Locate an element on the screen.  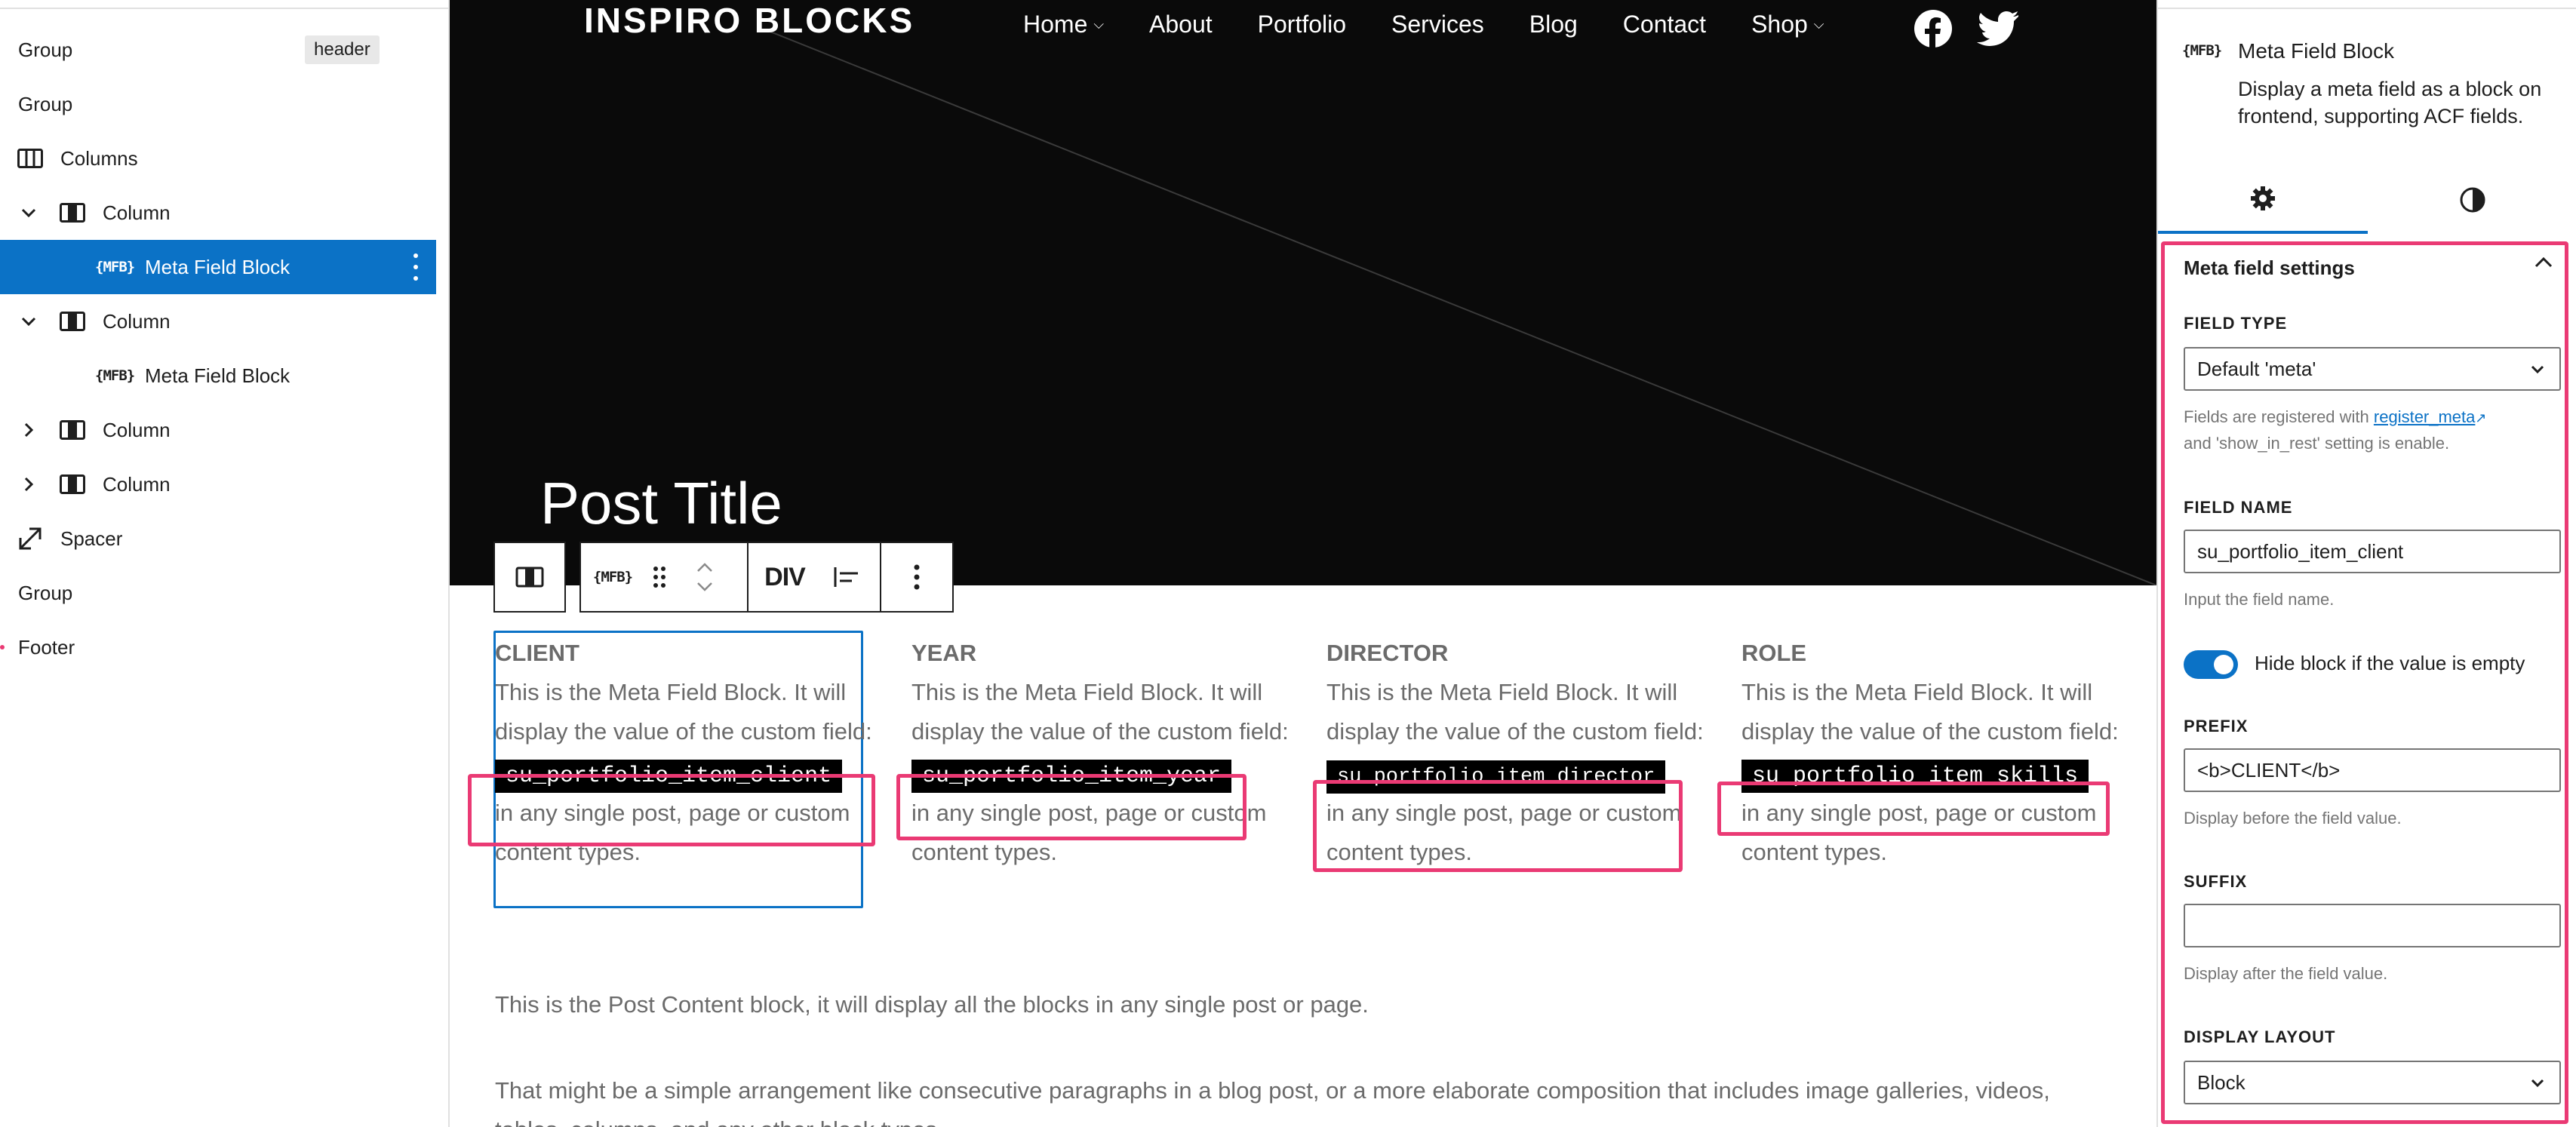
register-meta-link: register_meta is located at coordinates (2425, 417).